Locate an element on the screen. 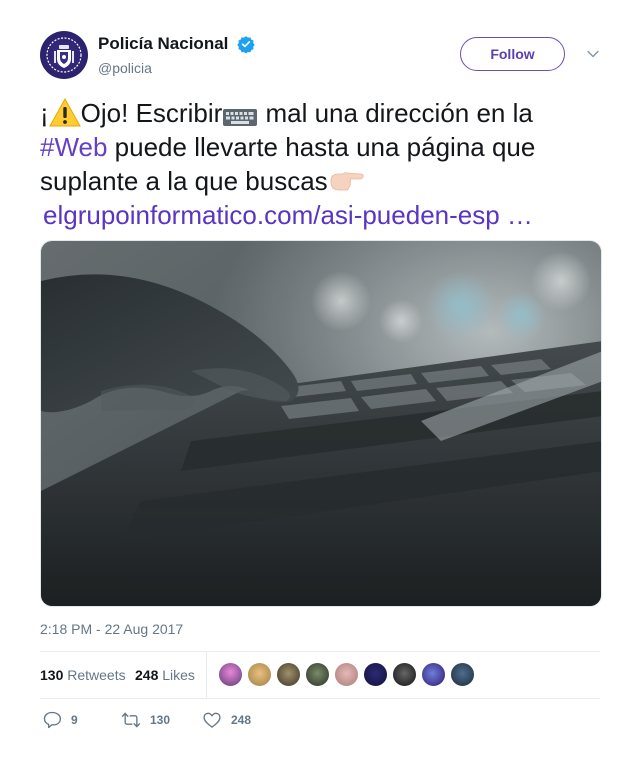 The height and width of the screenshot is (760, 640). follow-button: Follow is located at coordinates (512, 54).